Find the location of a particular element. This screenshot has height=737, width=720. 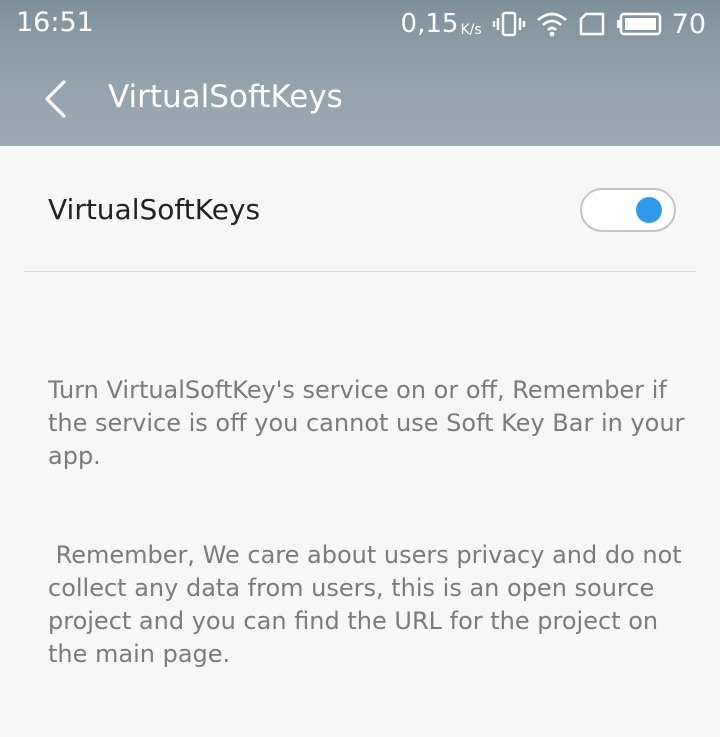

toolbar: VirtualSoftKeys is located at coordinates (360, 102).